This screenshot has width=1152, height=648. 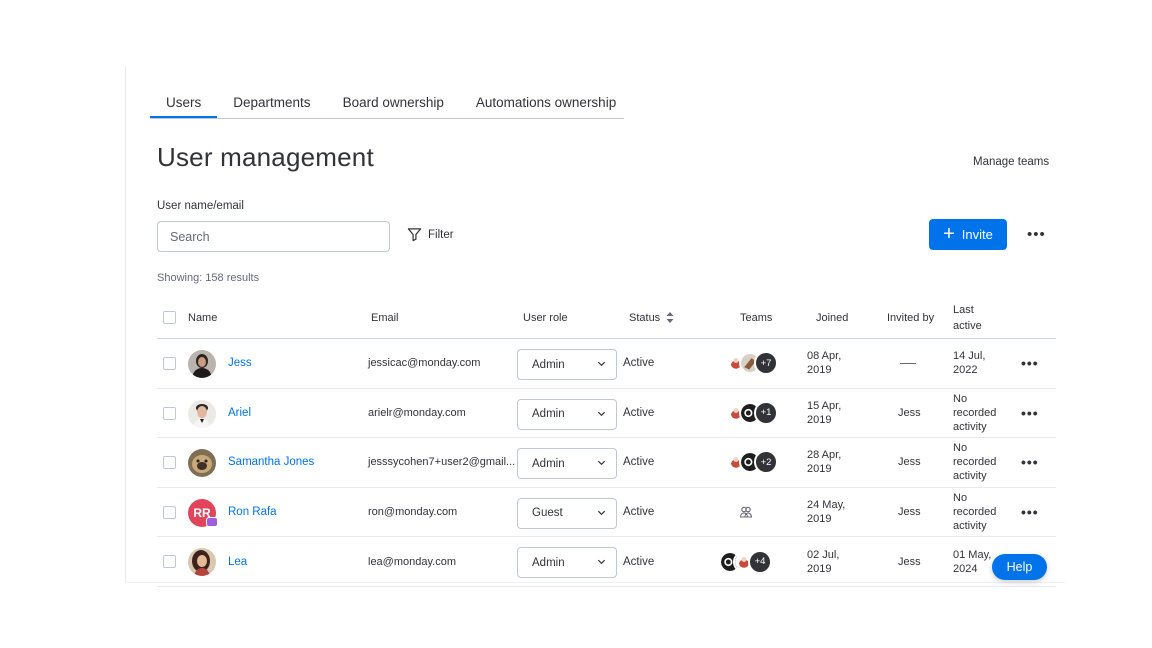 What do you see at coordinates (169, 317) in the screenshot?
I see `select-all-checkbox` at bounding box center [169, 317].